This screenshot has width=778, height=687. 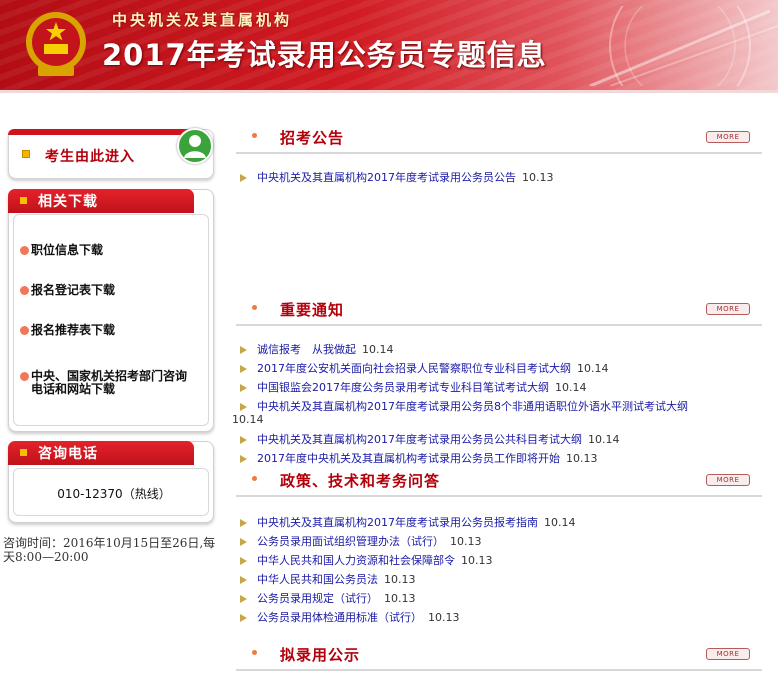 I want to click on downloads-title: 相关下载, so click(x=68, y=202).